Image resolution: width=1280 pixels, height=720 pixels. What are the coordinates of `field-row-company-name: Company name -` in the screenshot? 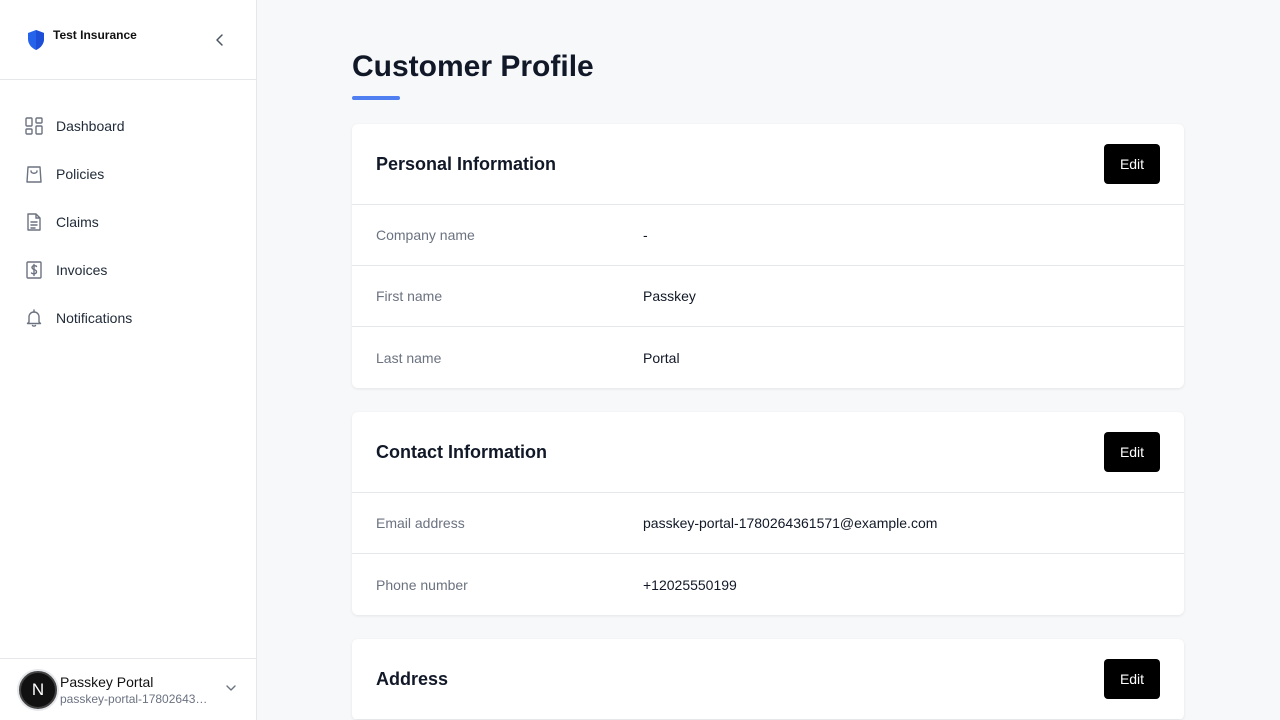 It's located at (768, 235).